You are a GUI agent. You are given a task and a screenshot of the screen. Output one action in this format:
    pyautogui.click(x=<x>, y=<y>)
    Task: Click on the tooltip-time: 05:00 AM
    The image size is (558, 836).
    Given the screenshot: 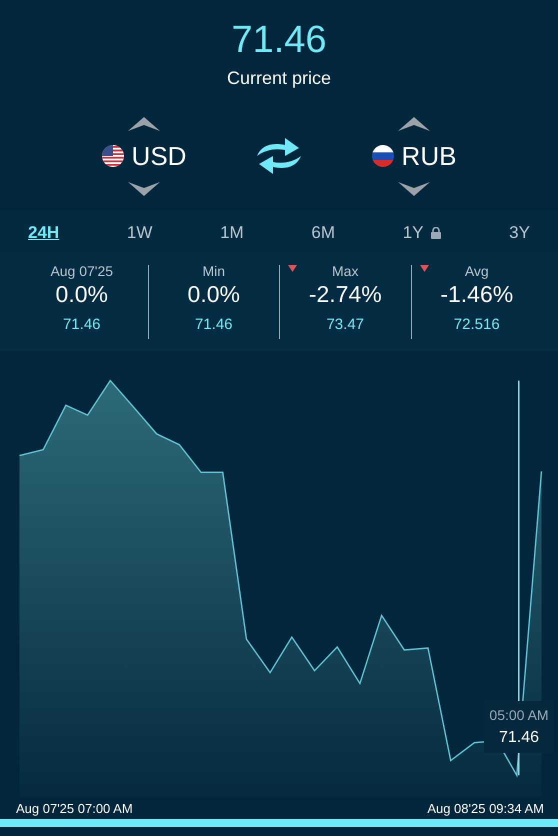 What is the action you would take?
    pyautogui.click(x=519, y=715)
    